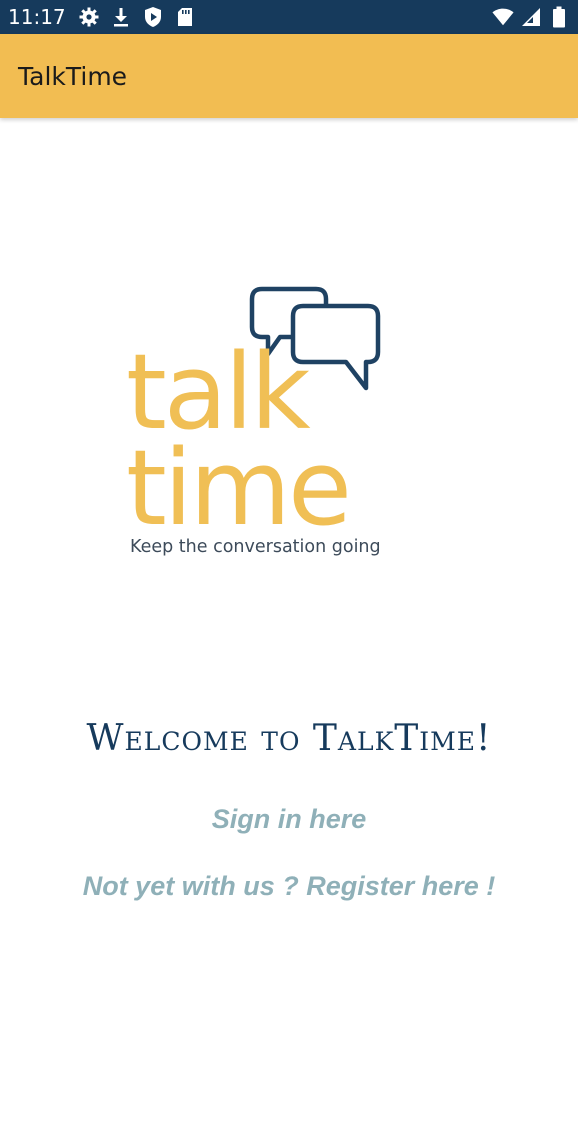 The width and height of the screenshot is (578, 1132). Describe the element at coordinates (73, 76) in the screenshot. I see `app-title: TalkTime` at that location.